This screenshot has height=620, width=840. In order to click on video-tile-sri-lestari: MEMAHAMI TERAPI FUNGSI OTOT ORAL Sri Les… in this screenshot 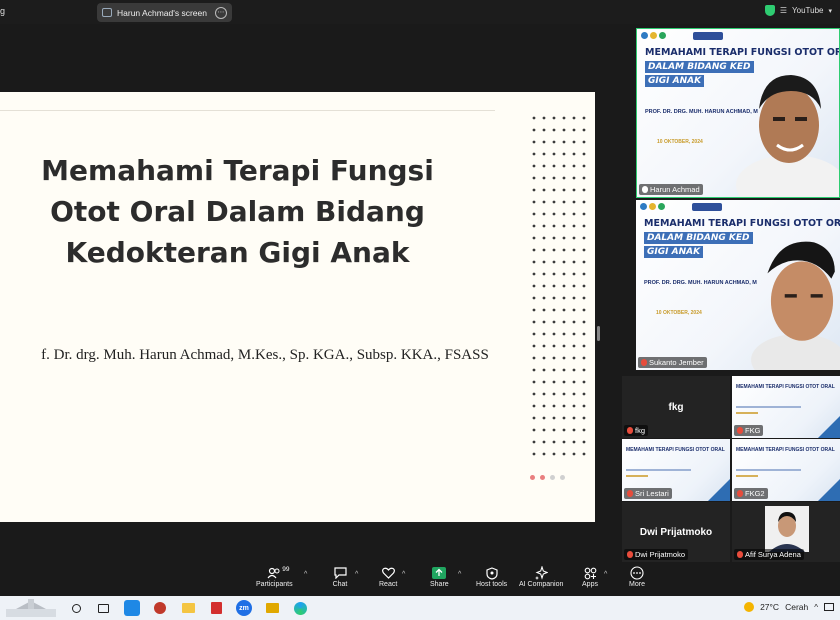, I will do `click(676, 470)`.